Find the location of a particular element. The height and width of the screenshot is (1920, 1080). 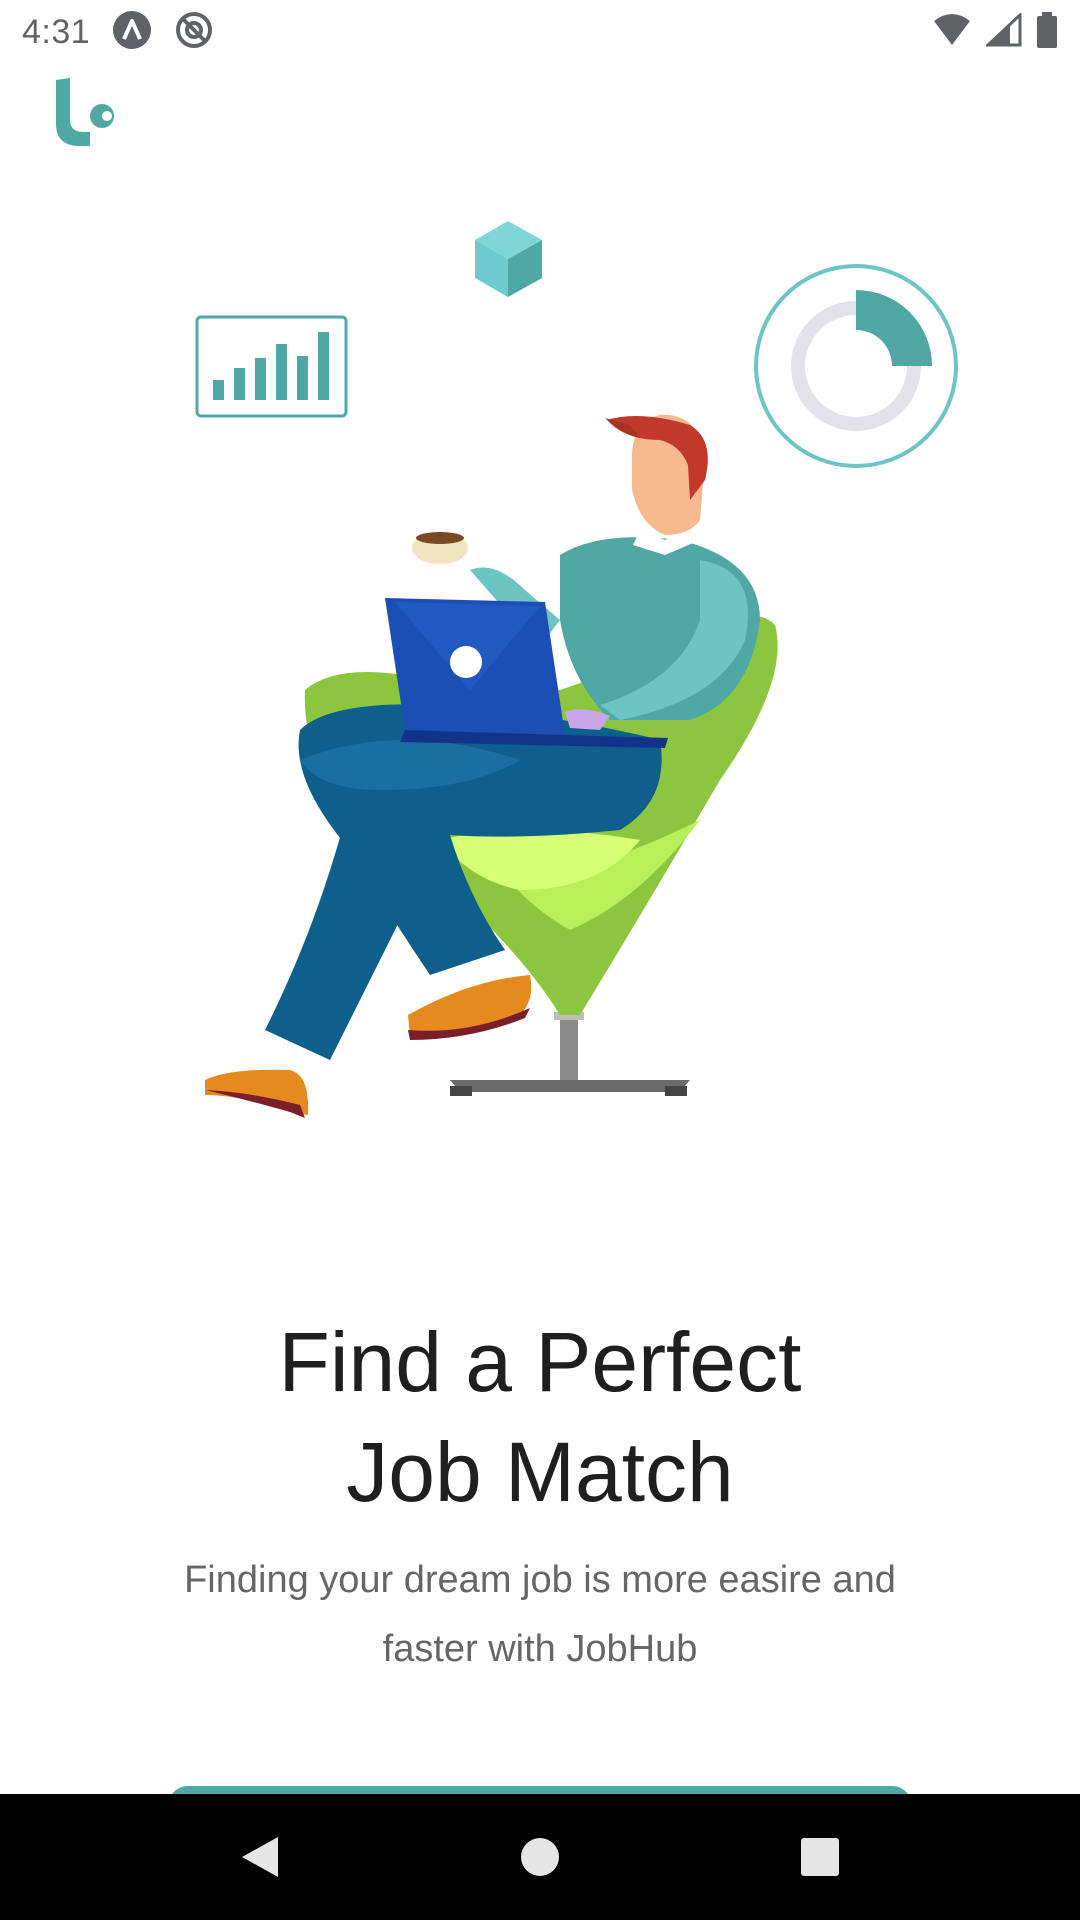

home-button is located at coordinates (540, 1857).